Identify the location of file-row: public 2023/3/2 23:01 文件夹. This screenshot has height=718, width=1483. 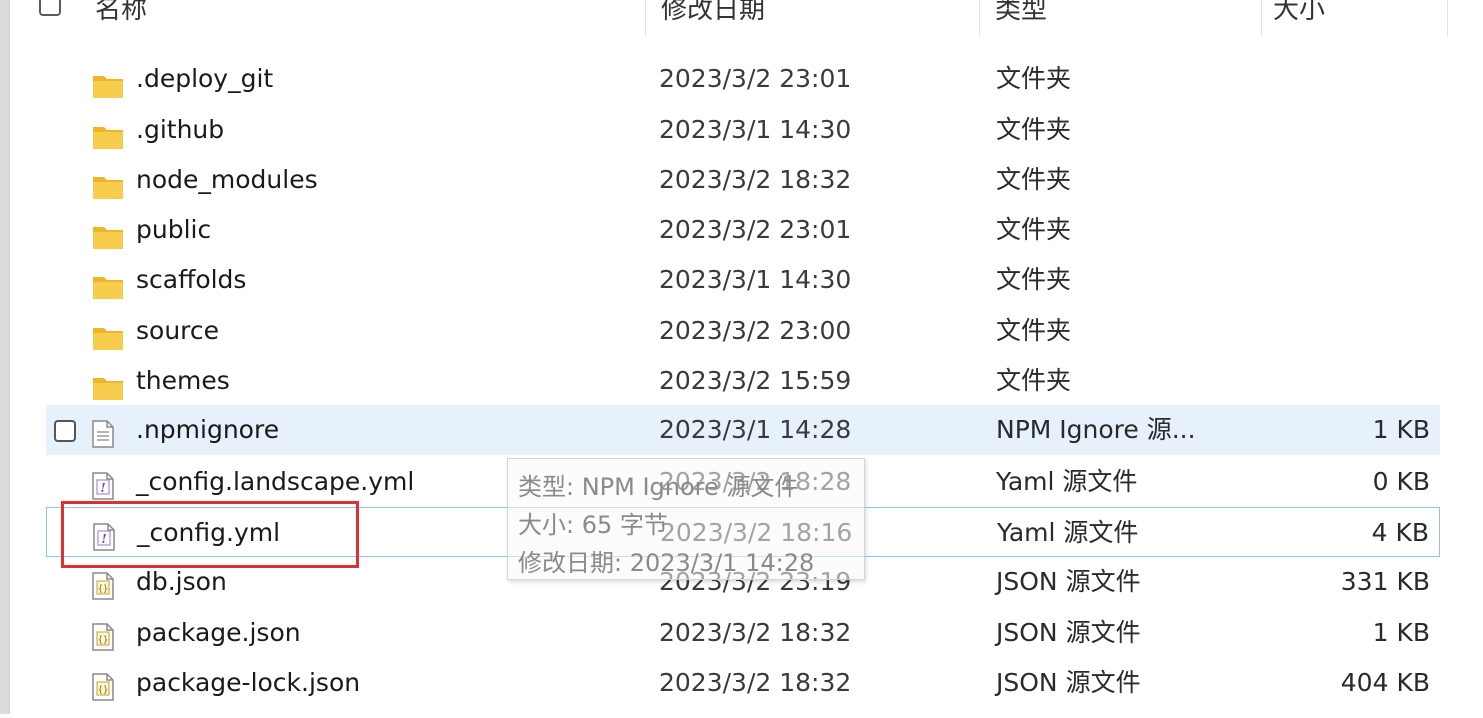
(743, 230).